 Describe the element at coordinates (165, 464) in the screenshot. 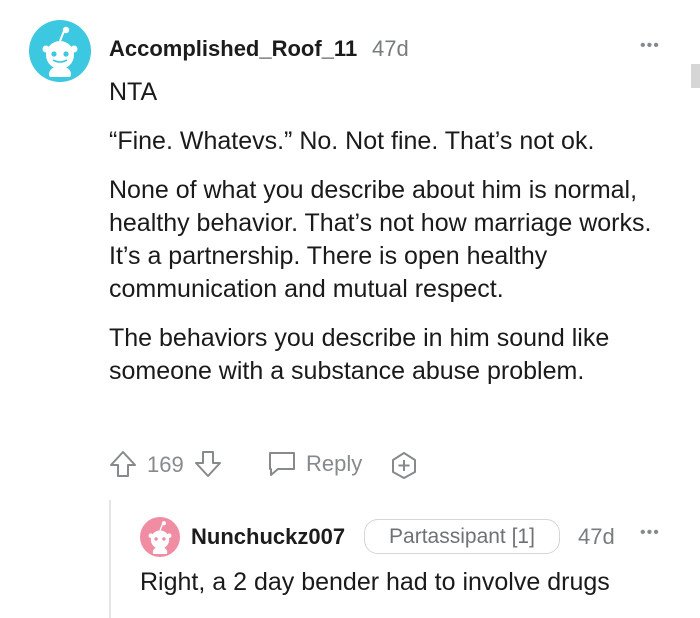

I see `vote-count: 169` at that location.